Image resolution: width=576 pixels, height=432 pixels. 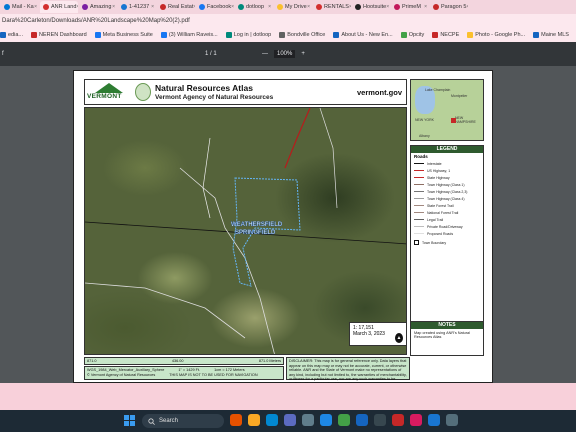 What do you see at coordinates (265, 54) in the screenshot?
I see `zoom-out-button: —` at bounding box center [265, 54].